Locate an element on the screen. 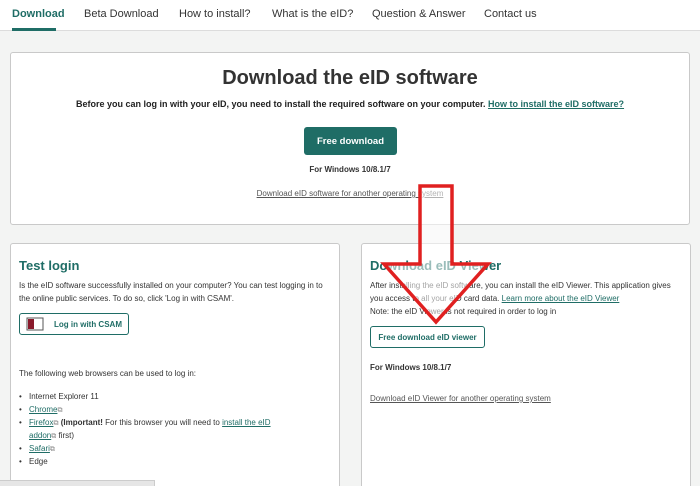 This screenshot has width=700, height=486. install-addon-link-part2: addon is located at coordinates (40, 435).